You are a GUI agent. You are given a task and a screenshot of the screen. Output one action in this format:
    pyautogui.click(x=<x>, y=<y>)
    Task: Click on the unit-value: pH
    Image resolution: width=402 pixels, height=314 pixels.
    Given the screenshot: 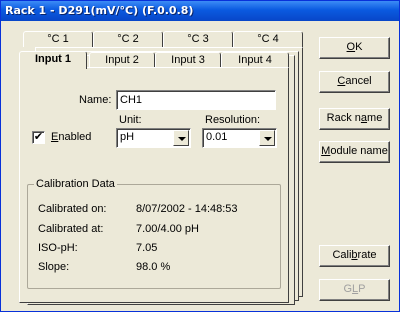 What is the action you would take?
    pyautogui.click(x=127, y=137)
    